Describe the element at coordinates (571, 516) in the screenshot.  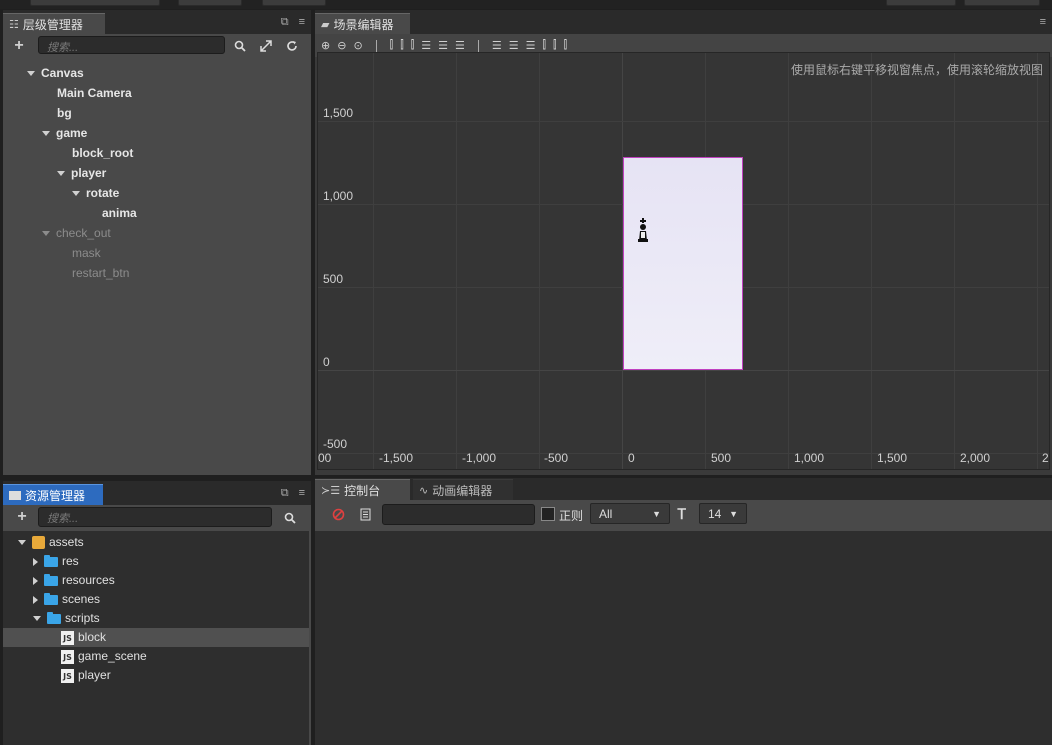
I see `regex-label: 正则` at that location.